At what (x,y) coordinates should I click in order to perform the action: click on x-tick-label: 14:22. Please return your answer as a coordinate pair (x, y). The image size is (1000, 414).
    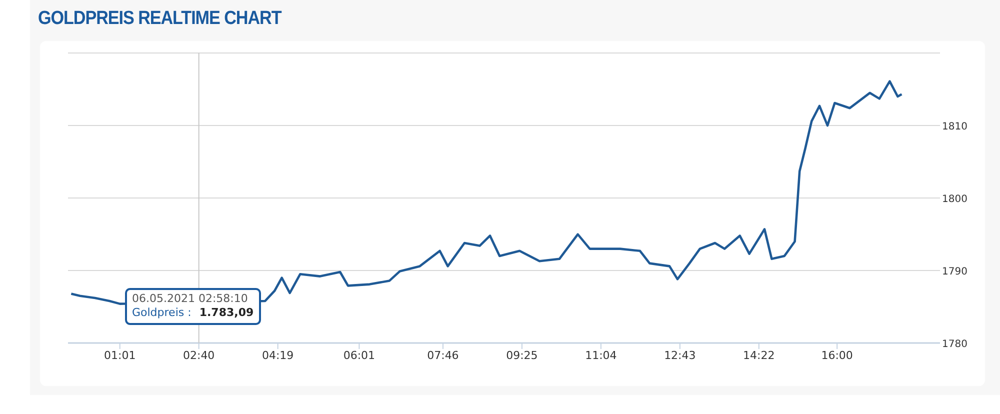
    Looking at the image, I should click on (759, 355).